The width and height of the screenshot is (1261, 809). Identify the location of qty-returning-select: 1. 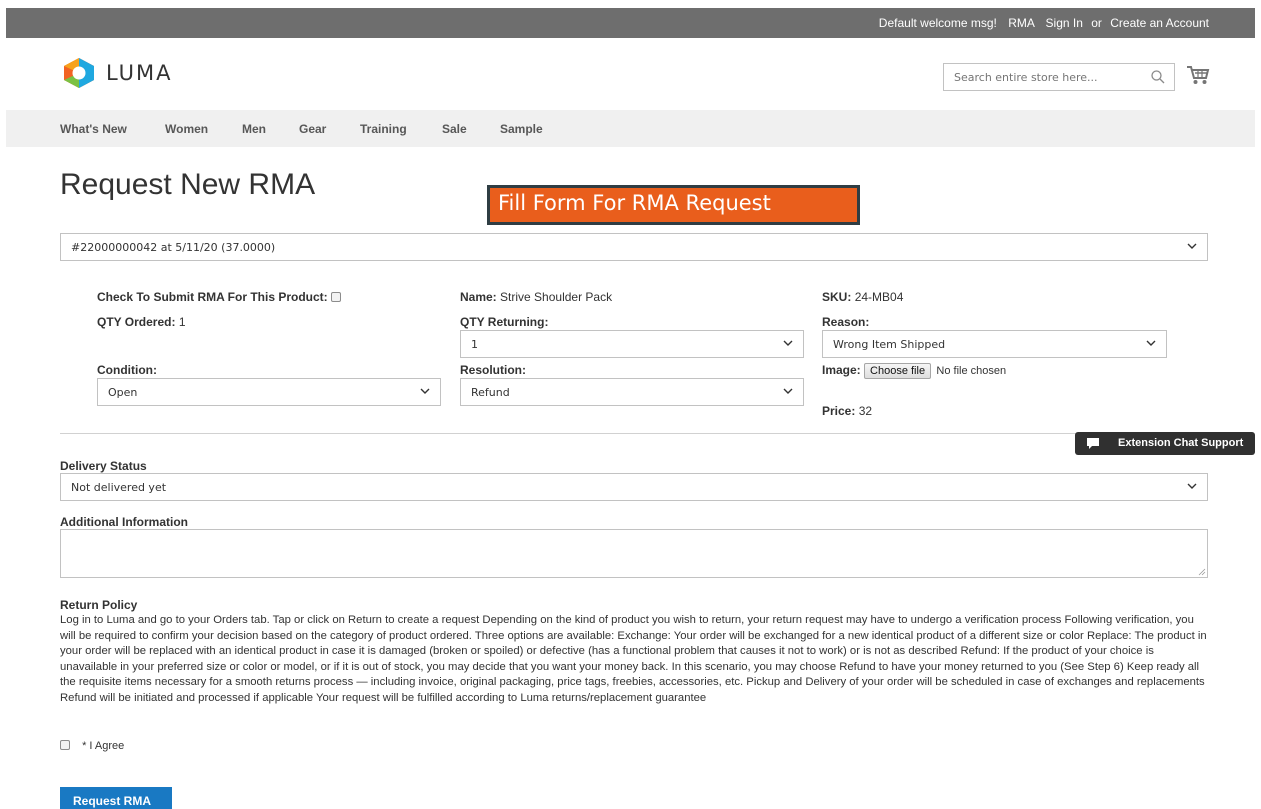
(632, 344).